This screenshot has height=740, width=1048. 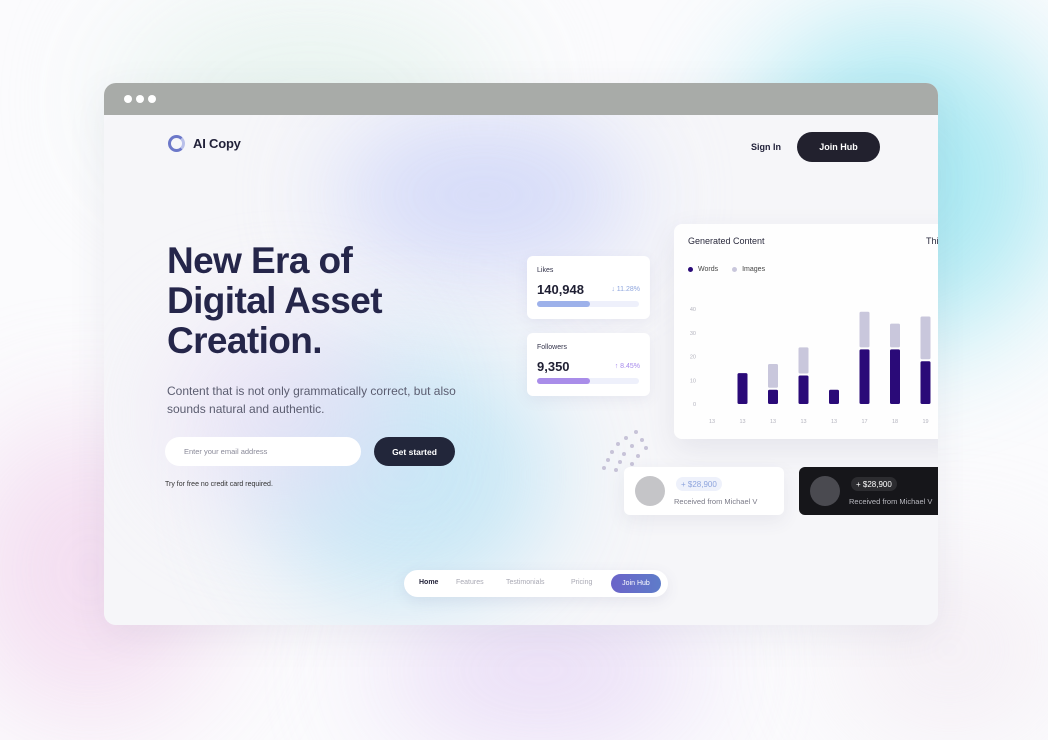 What do you see at coordinates (895, 422) in the screenshot?
I see `x-tick-label: 18` at bounding box center [895, 422].